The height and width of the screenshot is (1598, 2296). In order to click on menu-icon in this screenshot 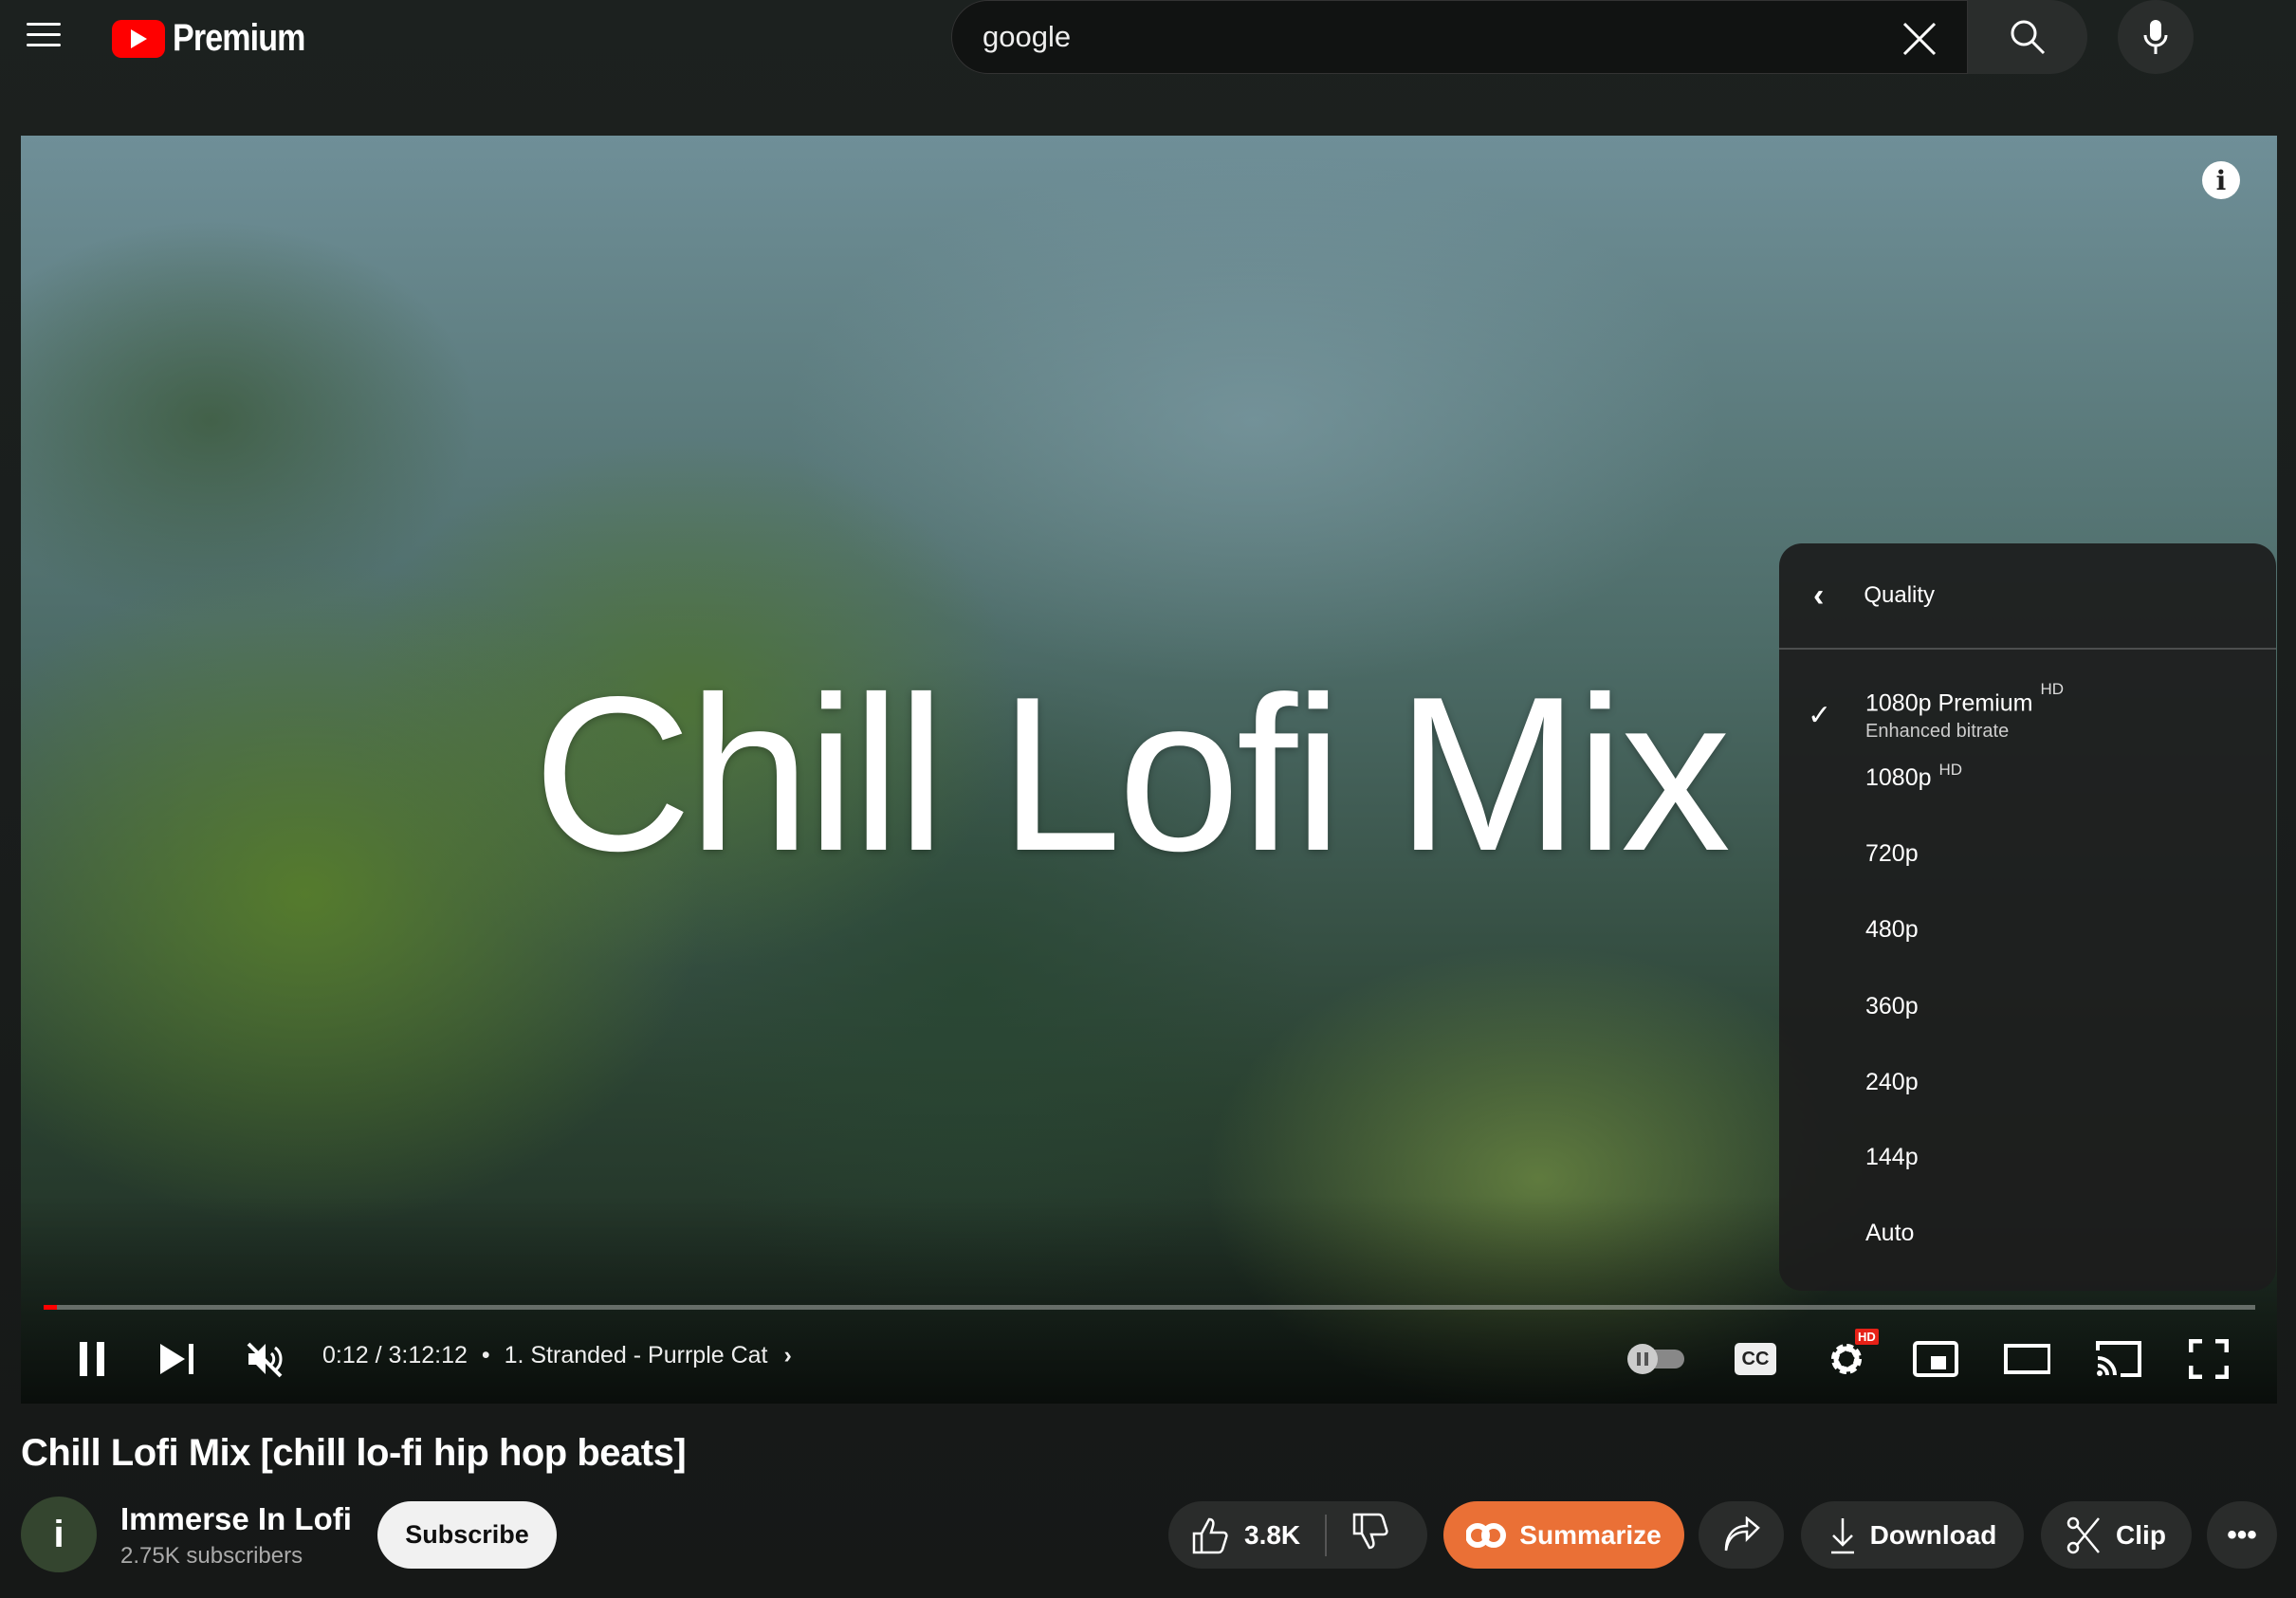, I will do `click(44, 34)`.